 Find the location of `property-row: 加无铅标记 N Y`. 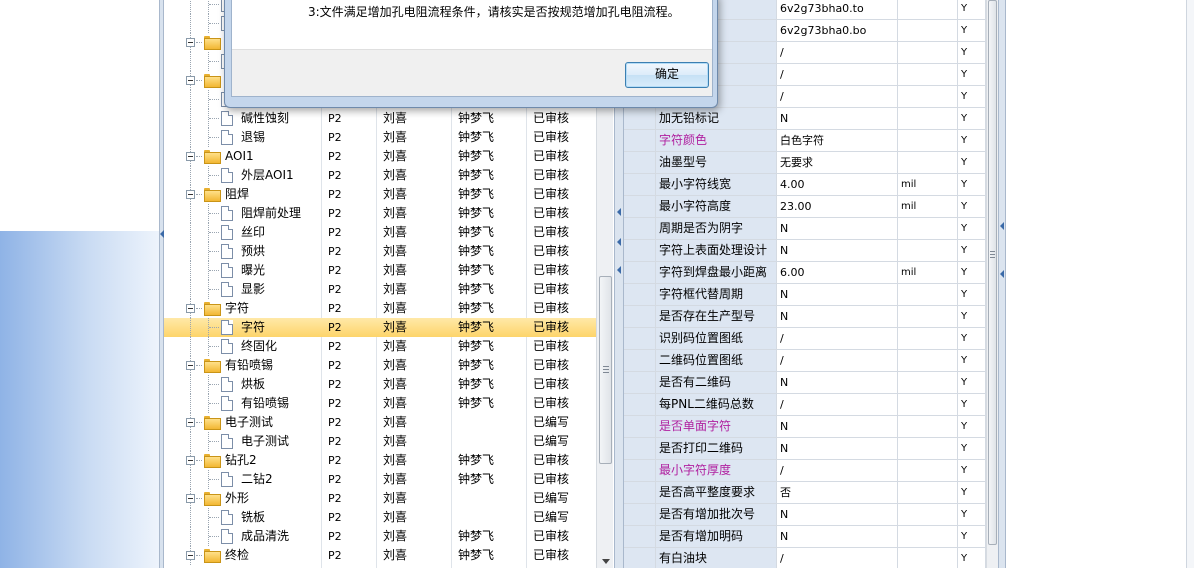

property-row: 加无铅标记 N Y is located at coordinates (805, 119).